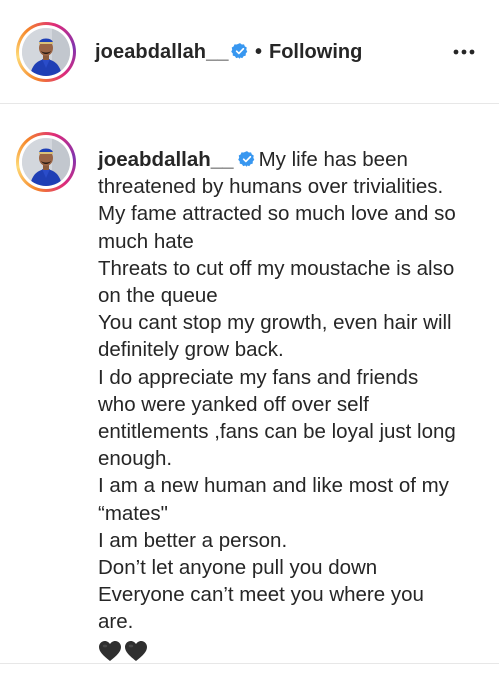  What do you see at coordinates (166, 159) in the screenshot?
I see `caption-username: joeabdallah__` at bounding box center [166, 159].